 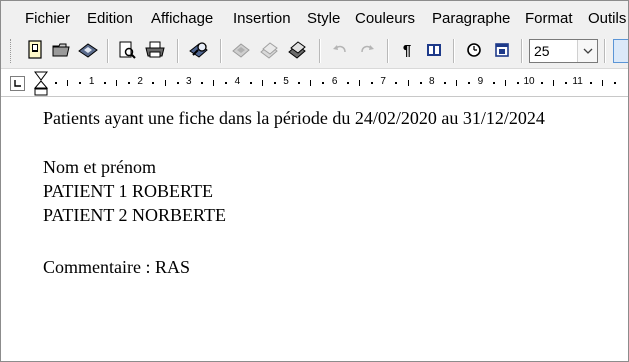 What do you see at coordinates (385, 18) in the screenshot?
I see `menu-couleurs: Couleurs` at bounding box center [385, 18].